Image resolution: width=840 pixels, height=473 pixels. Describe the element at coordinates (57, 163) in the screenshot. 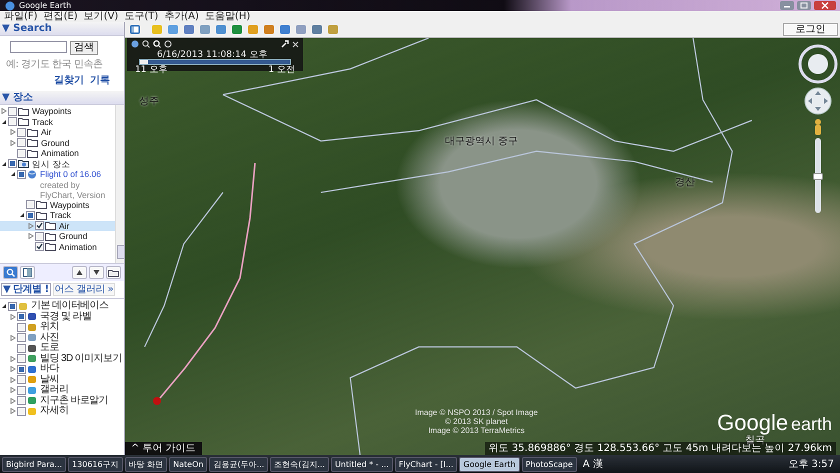

I see `tree-item: 임시 장소` at that location.